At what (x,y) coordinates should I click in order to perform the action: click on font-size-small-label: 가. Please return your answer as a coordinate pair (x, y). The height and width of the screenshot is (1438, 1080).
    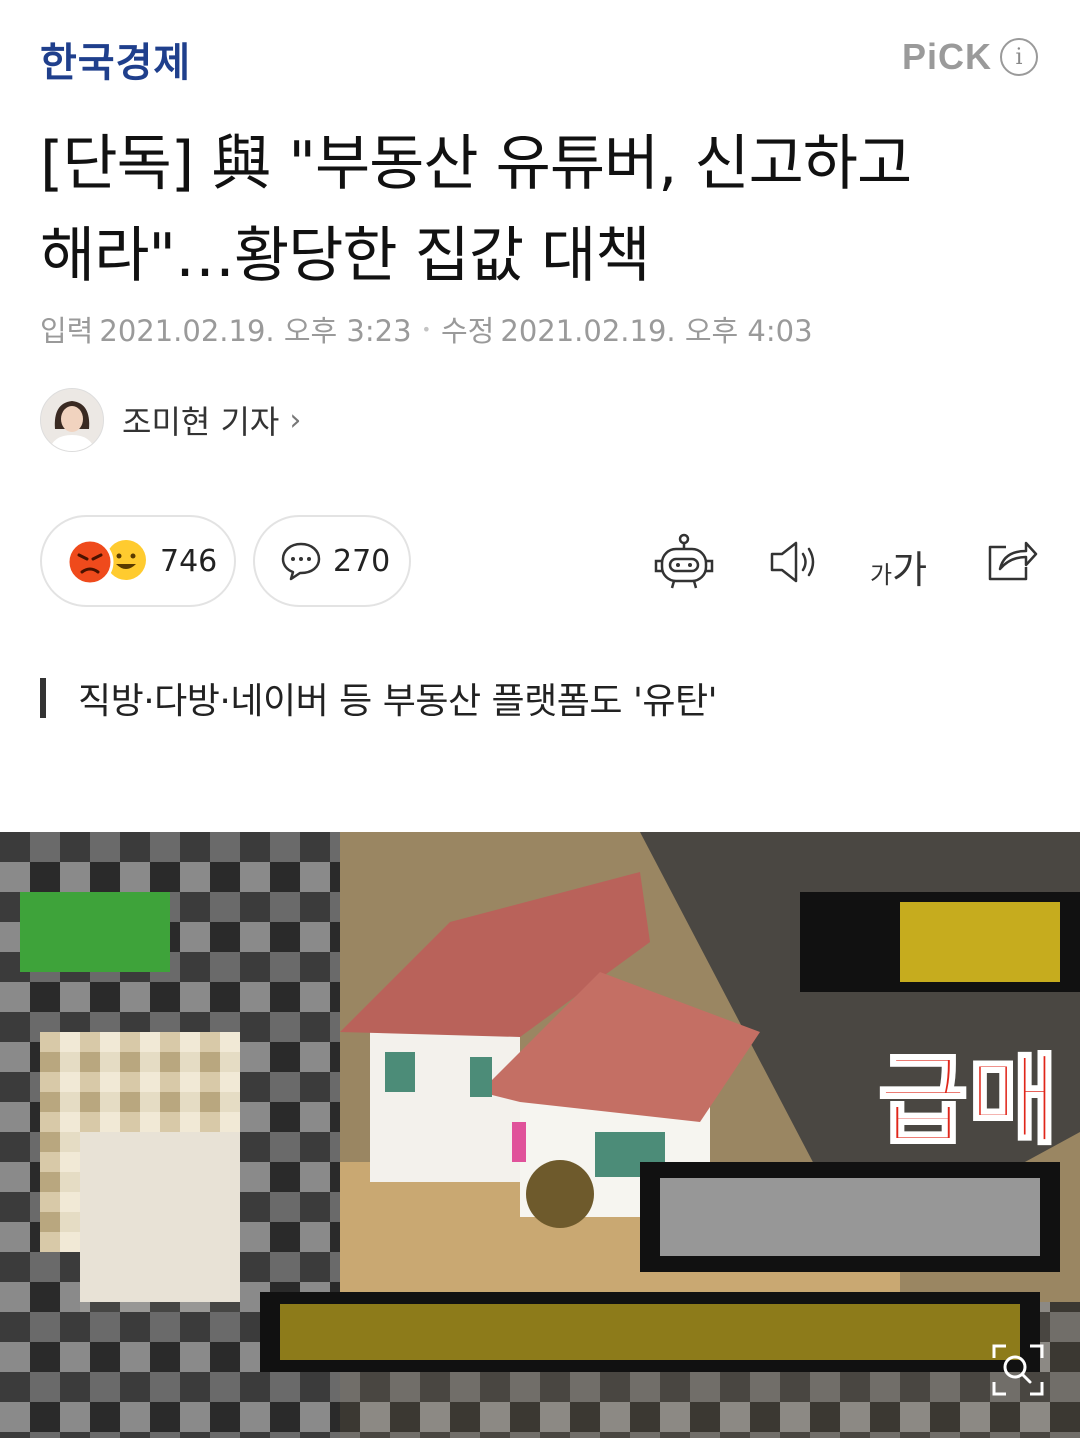
    Looking at the image, I should click on (881, 575).